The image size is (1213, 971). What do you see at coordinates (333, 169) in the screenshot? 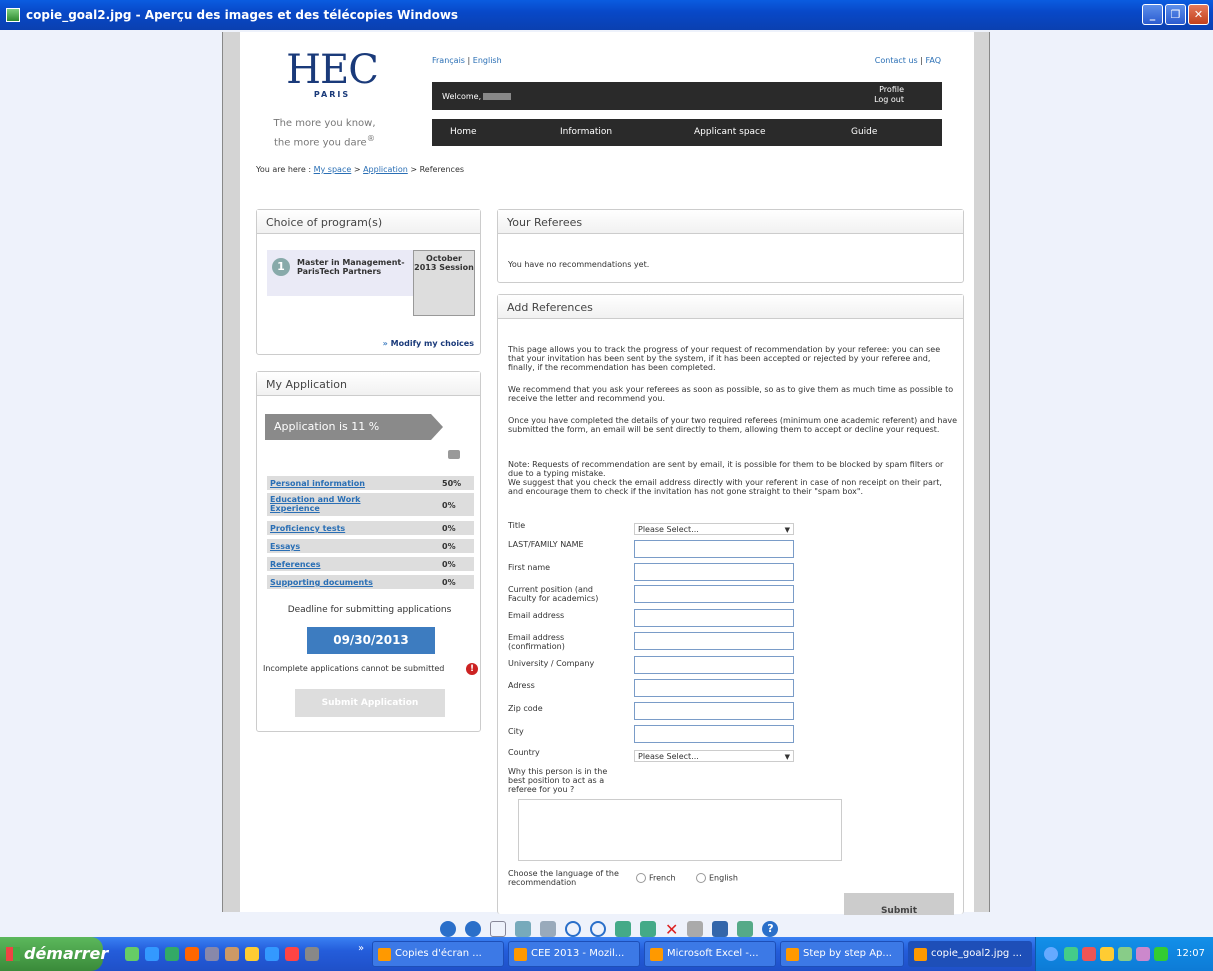
I see `breadcrumb-my-space: My space` at bounding box center [333, 169].